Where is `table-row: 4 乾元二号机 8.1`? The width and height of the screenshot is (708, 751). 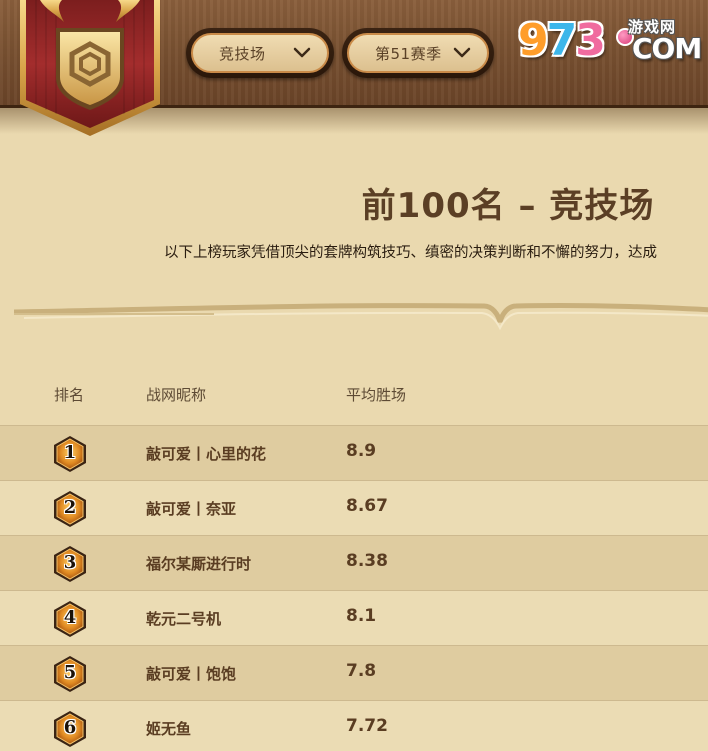
table-row: 4 乾元二号机 8.1 is located at coordinates (354, 617).